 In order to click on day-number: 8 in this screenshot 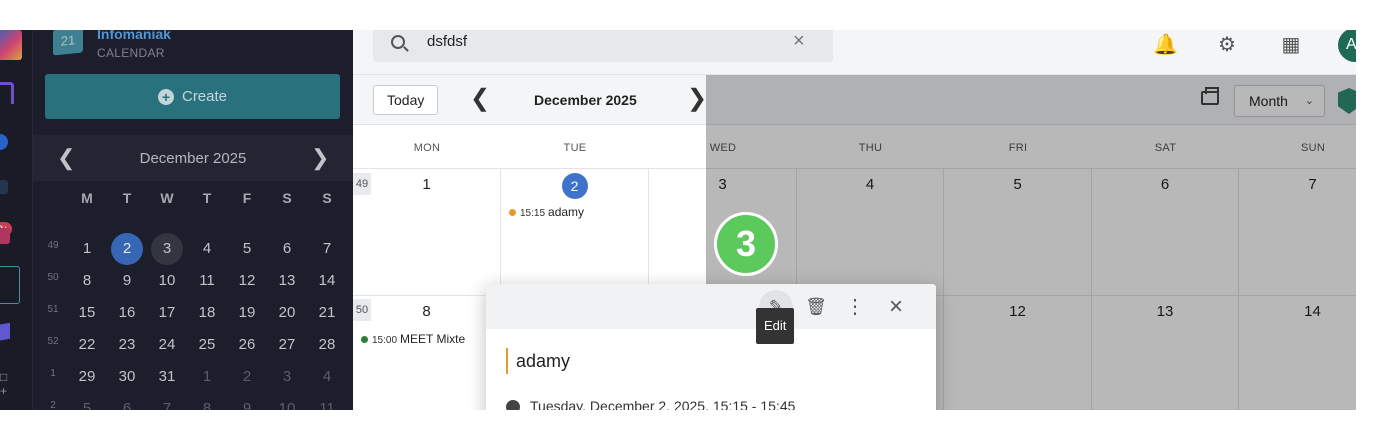, I will do `click(426, 311)`.